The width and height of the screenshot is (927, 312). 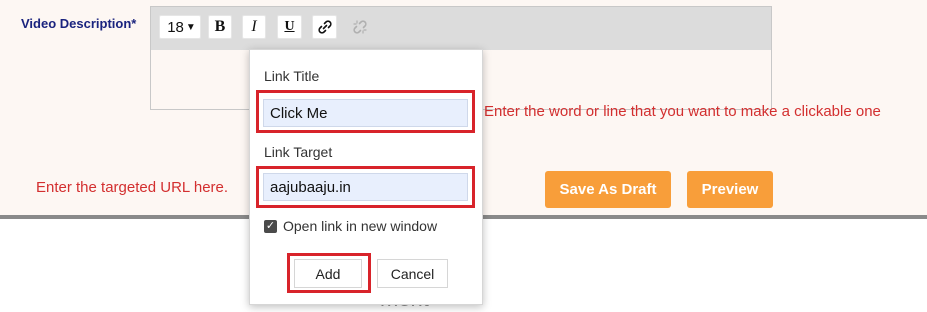 I want to click on open-new-window-option: ✓ Open link in new window, so click(x=350, y=226).